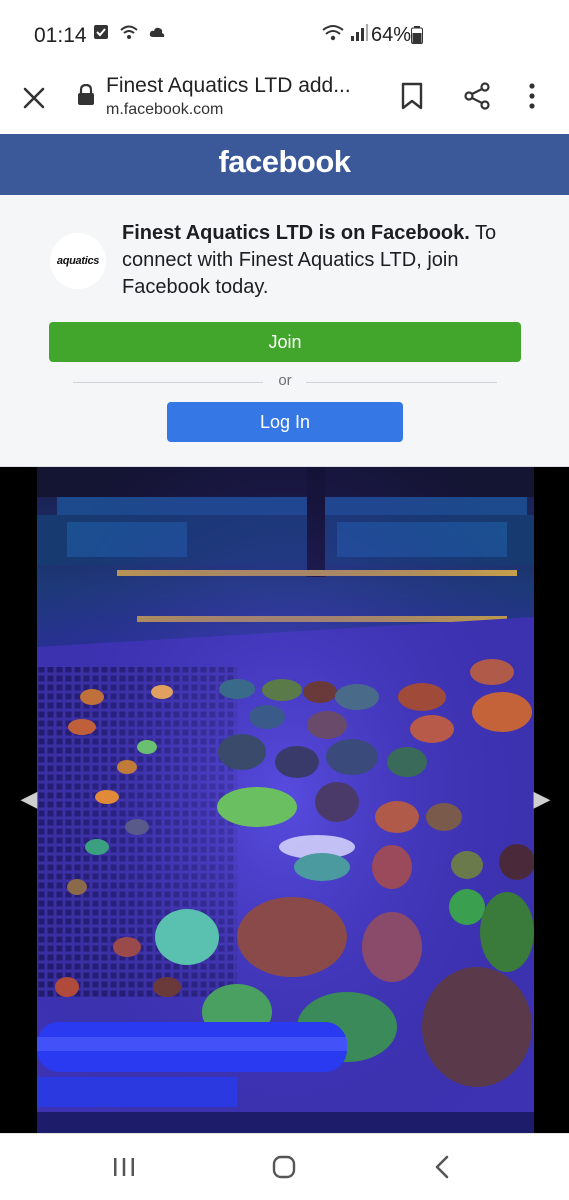 This screenshot has height=1200, width=569. What do you see at coordinates (417, 35) in the screenshot?
I see `battery-icon` at bounding box center [417, 35].